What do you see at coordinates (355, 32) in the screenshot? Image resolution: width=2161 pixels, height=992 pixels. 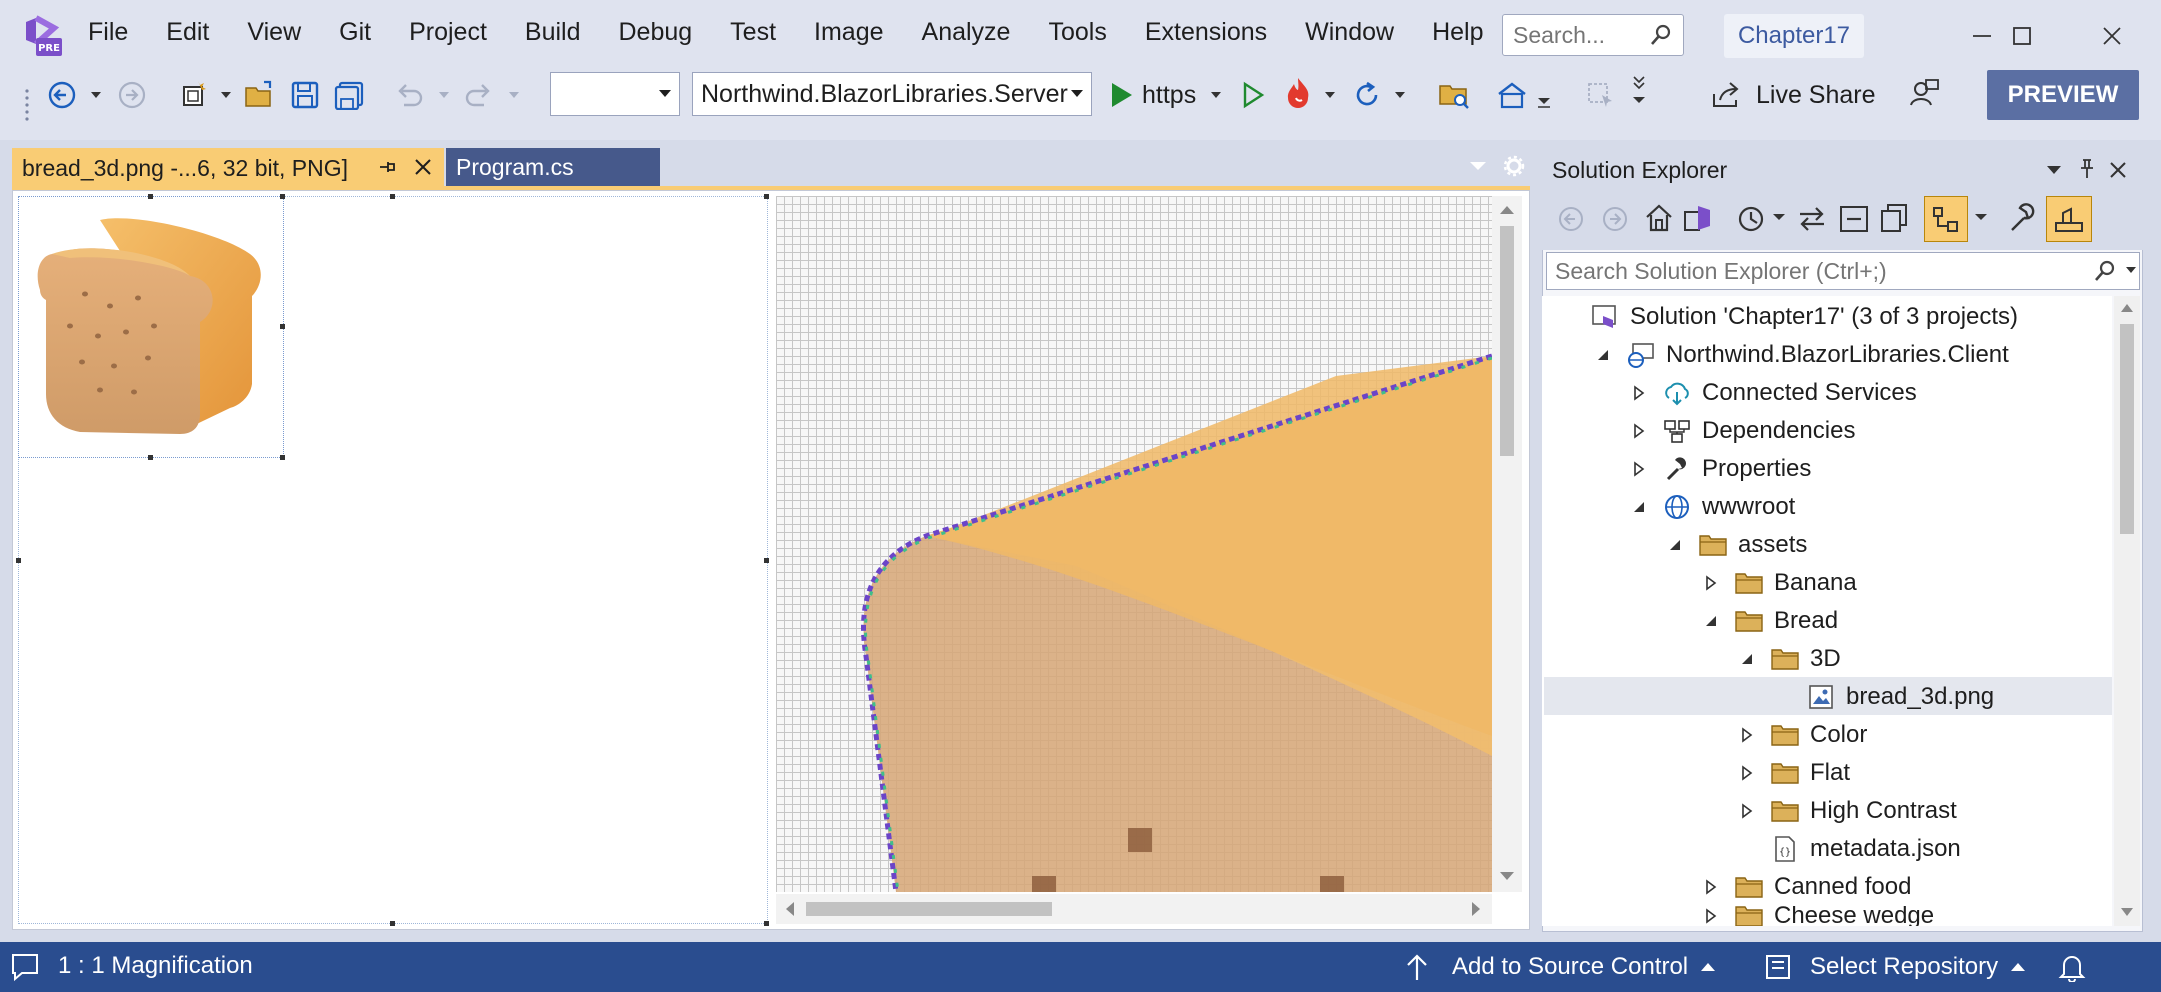 I see `menu-git: Git` at bounding box center [355, 32].